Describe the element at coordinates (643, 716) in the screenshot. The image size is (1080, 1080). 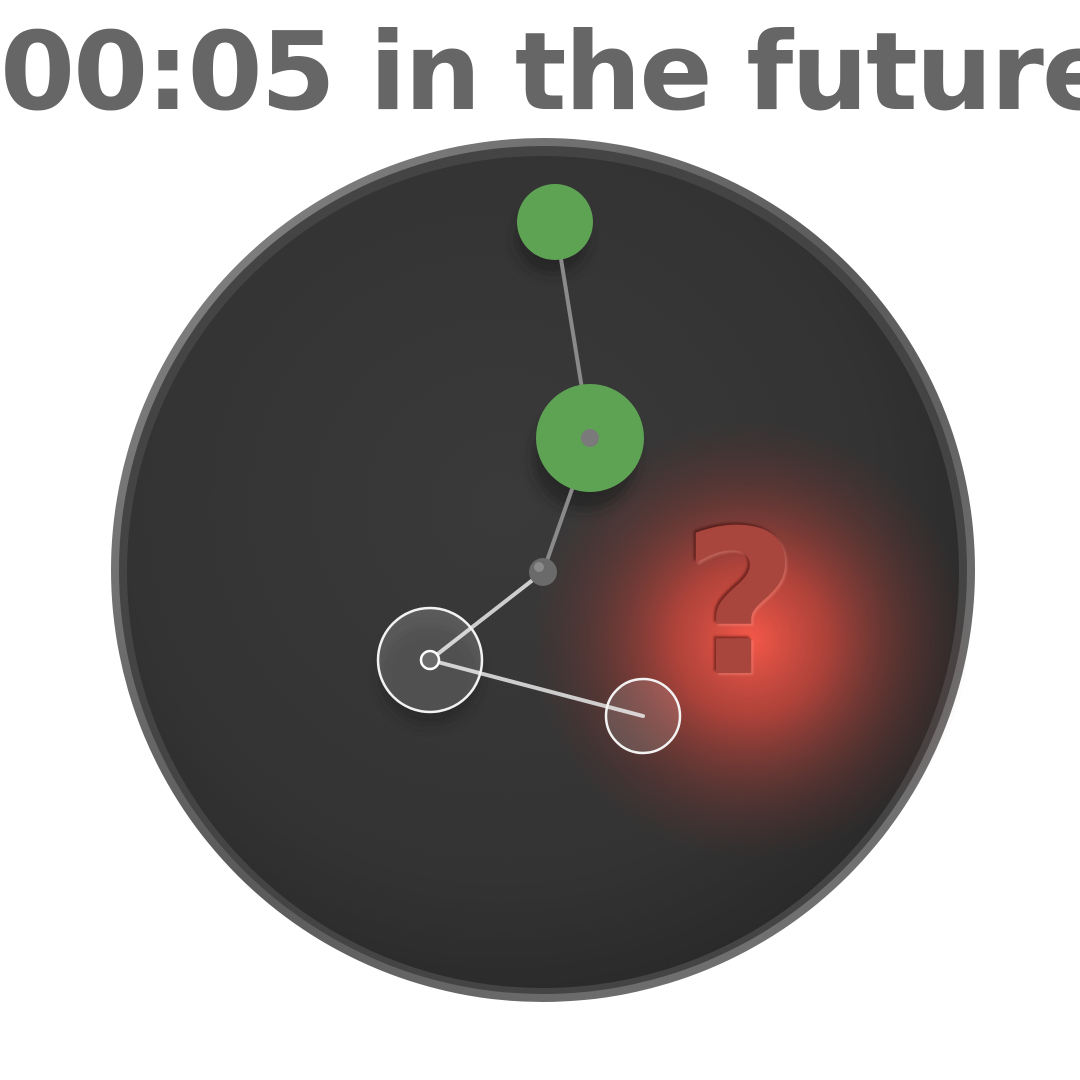
I see `ghost-node-small` at that location.